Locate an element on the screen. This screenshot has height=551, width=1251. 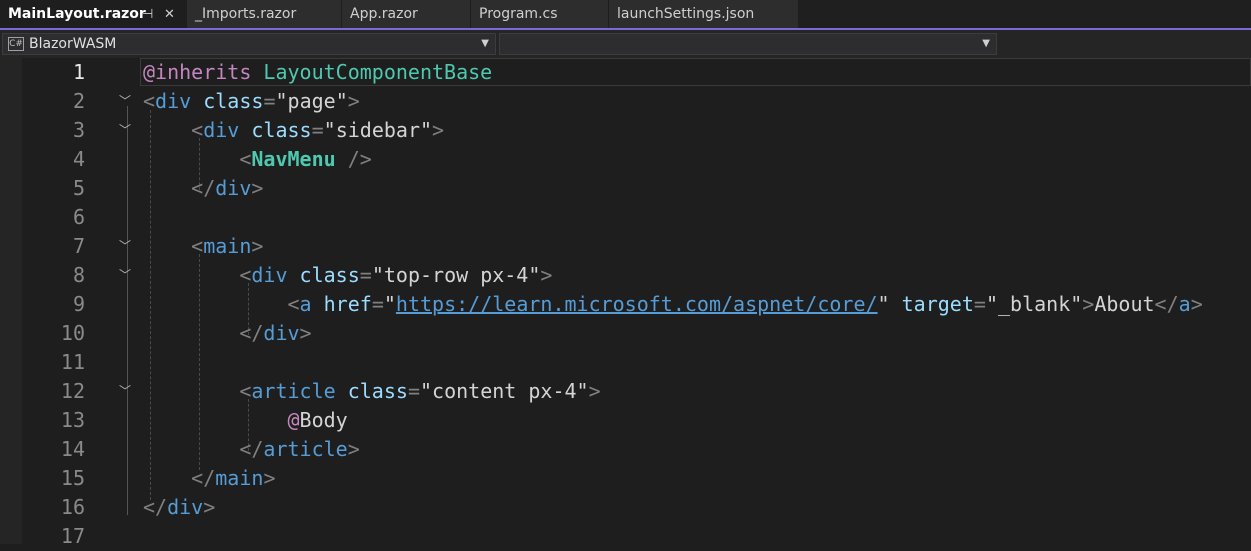
code-line-7: 7 ﹀ <main> is located at coordinates (625, 246).